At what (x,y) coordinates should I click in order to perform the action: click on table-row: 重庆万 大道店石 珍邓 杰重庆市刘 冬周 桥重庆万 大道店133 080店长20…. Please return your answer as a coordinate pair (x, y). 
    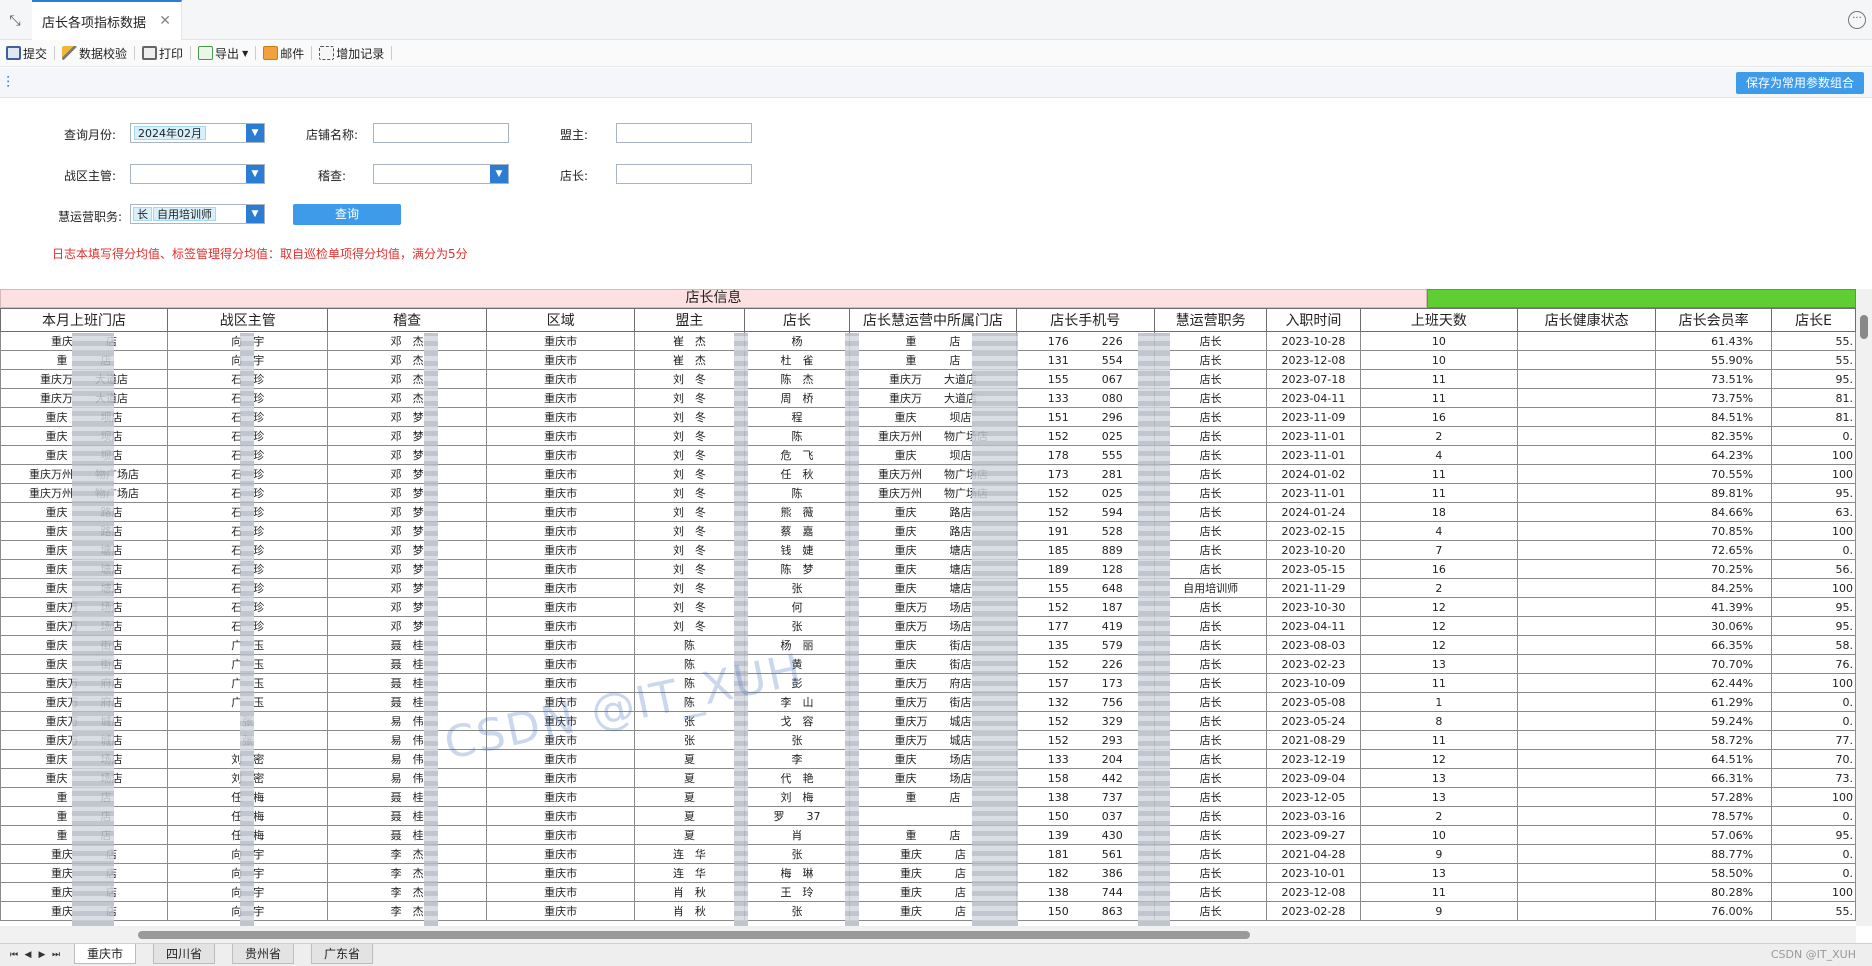
    Looking at the image, I should click on (928, 398).